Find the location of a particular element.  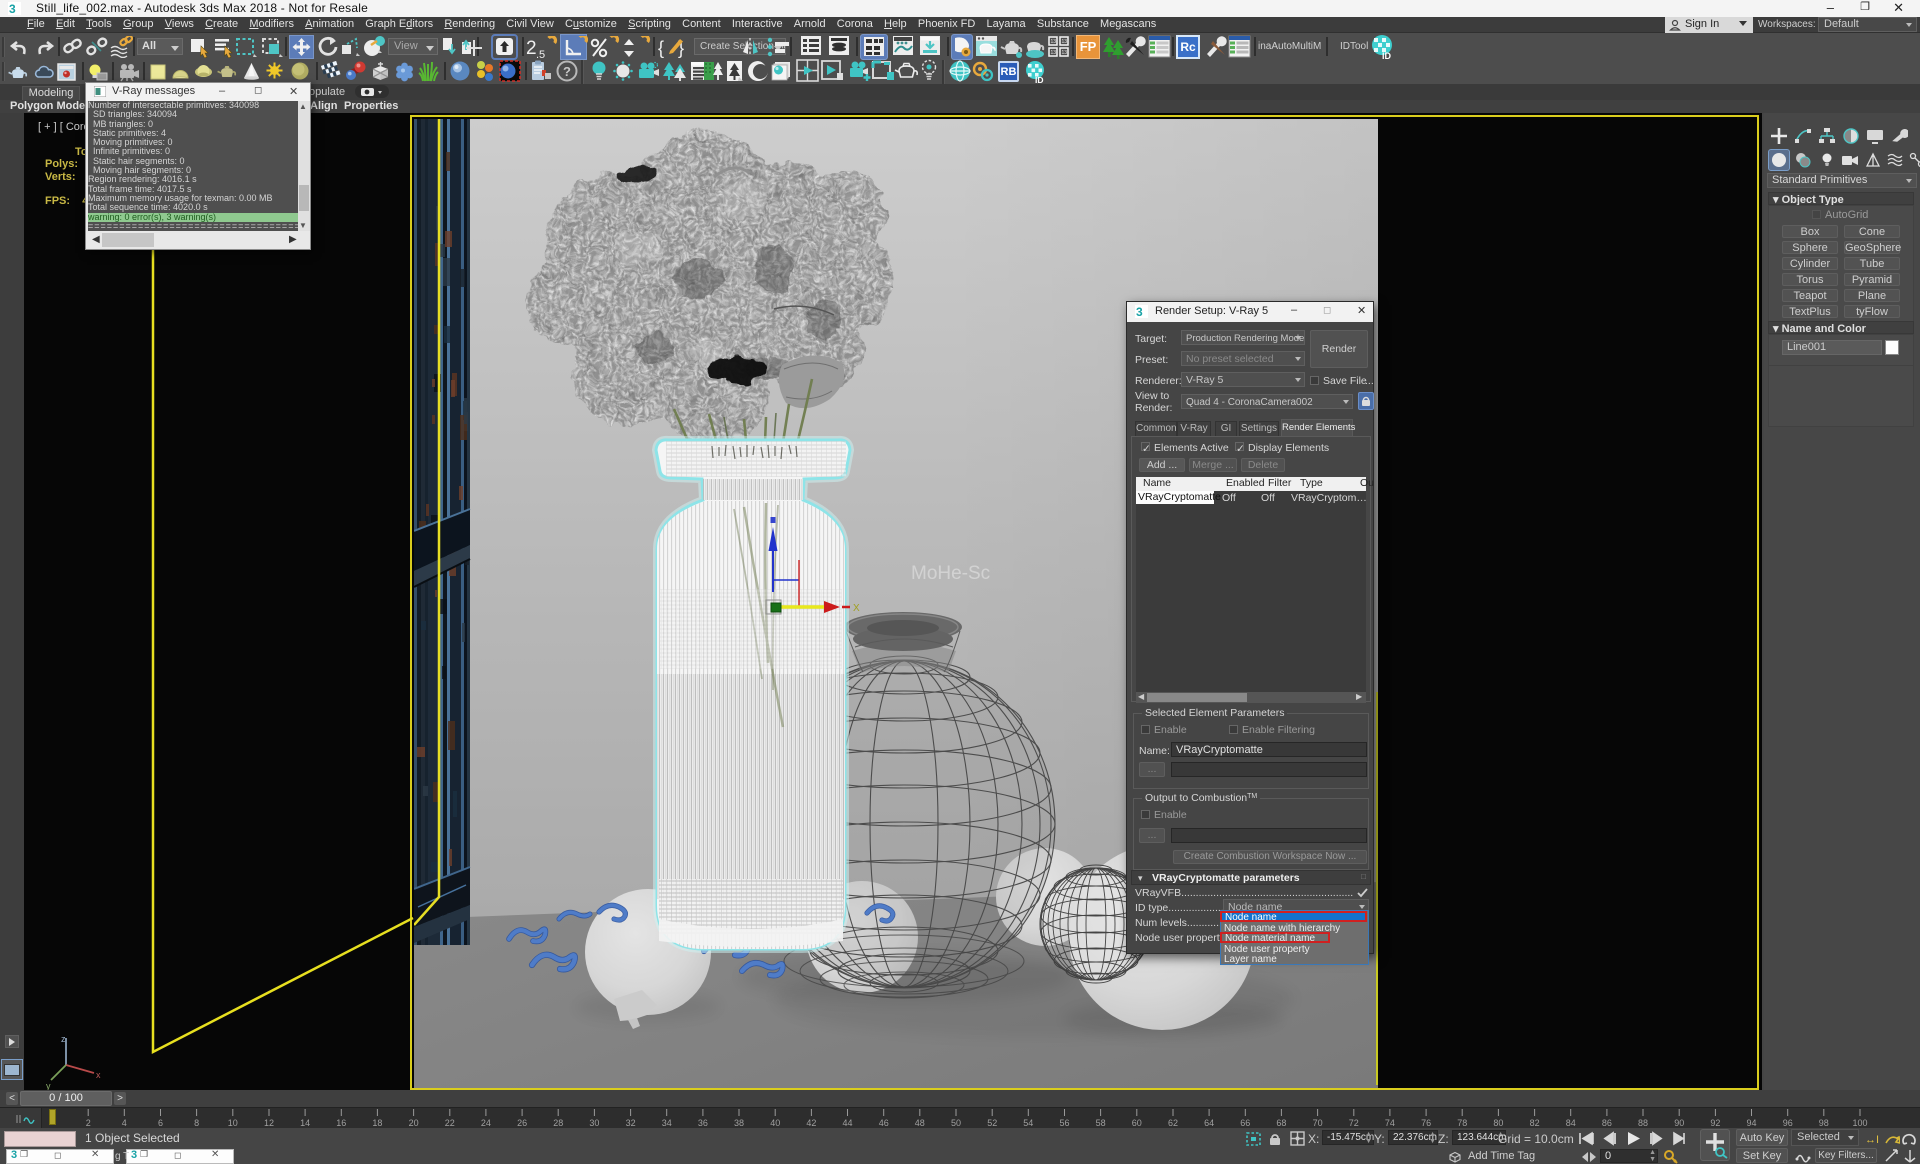

svg-text: 8 is located at coordinates (196, 1123).